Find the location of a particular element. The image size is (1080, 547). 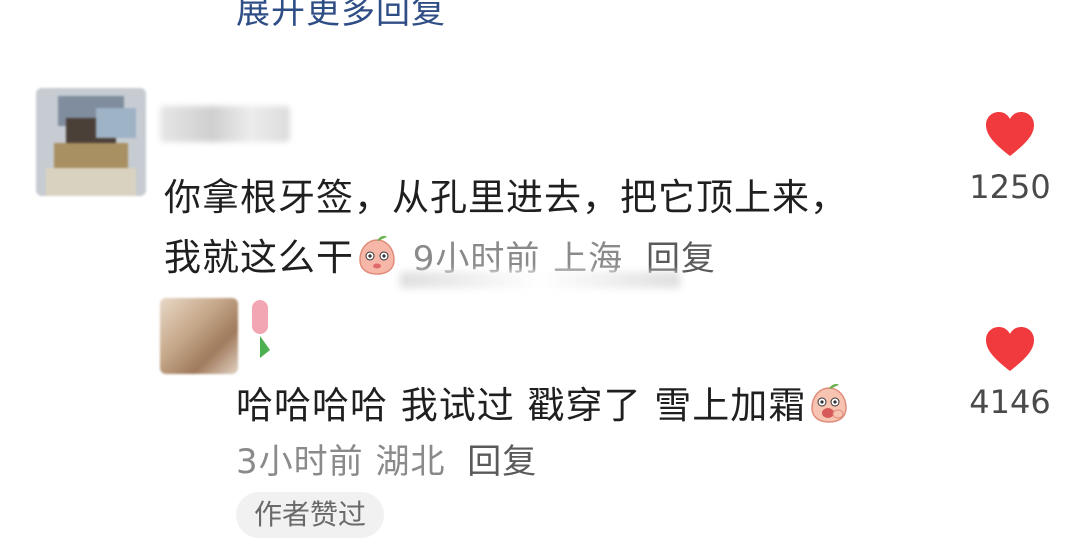

reply-like-button: 4146 is located at coordinates (1010, 373).